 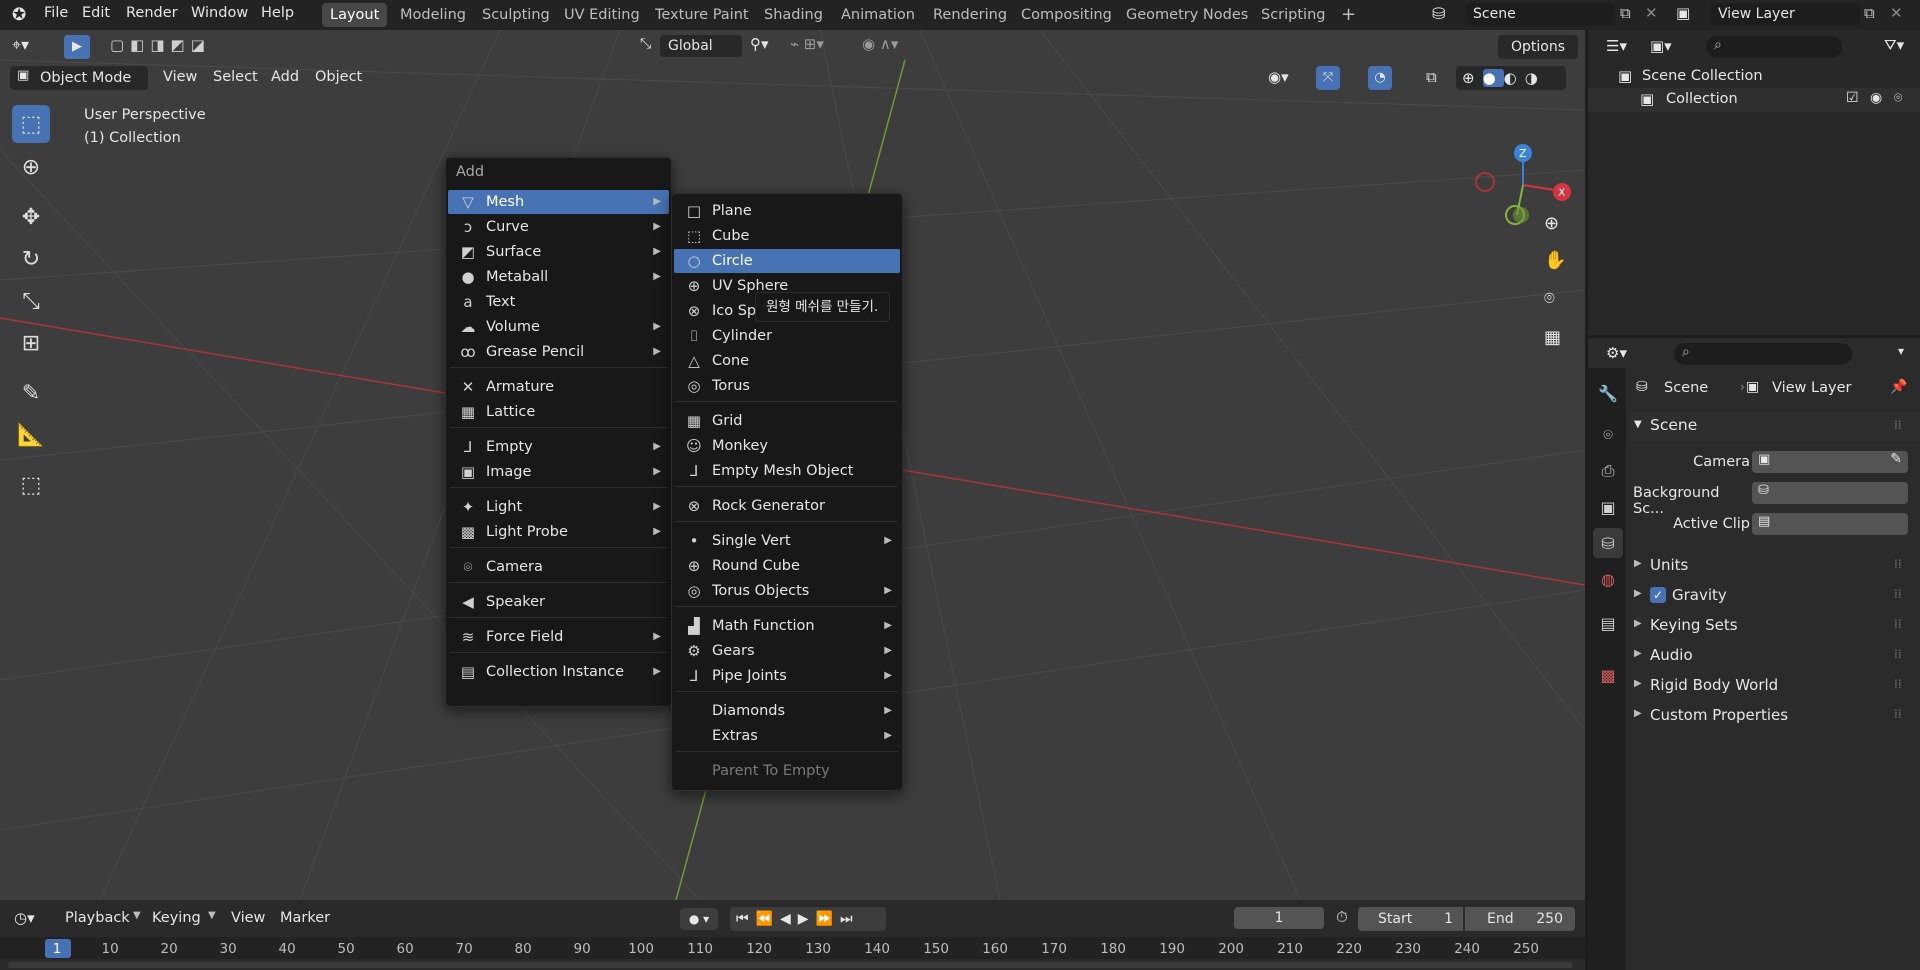 I want to click on navigation-gizmo: Z X, so click(x=1525, y=175).